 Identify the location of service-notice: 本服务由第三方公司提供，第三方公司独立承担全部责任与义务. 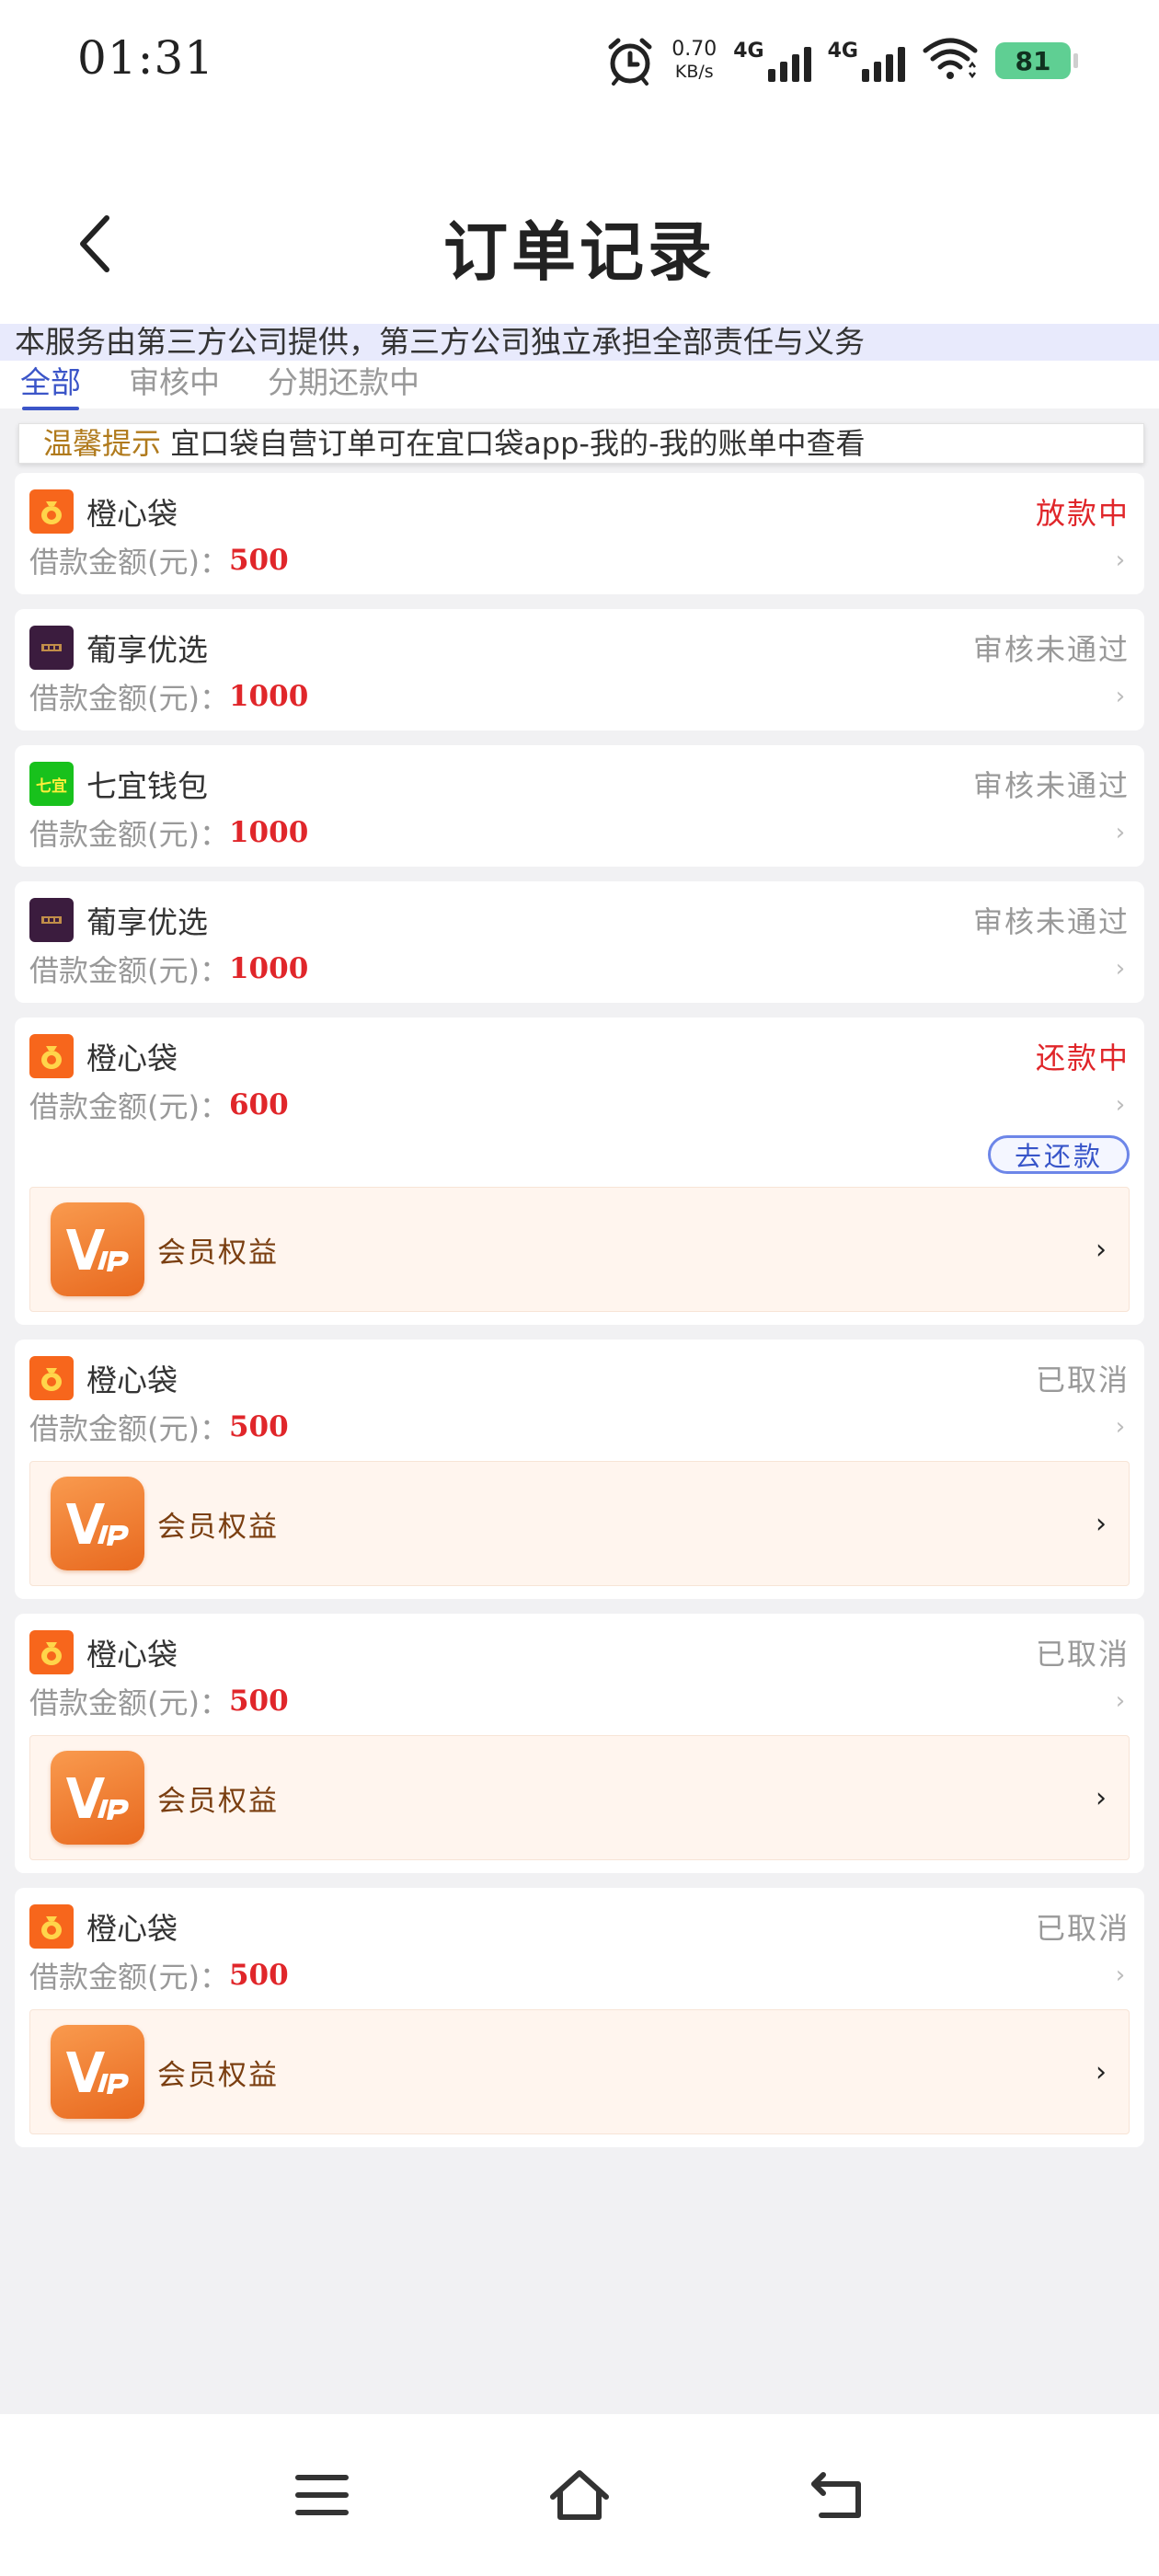
(579, 342).